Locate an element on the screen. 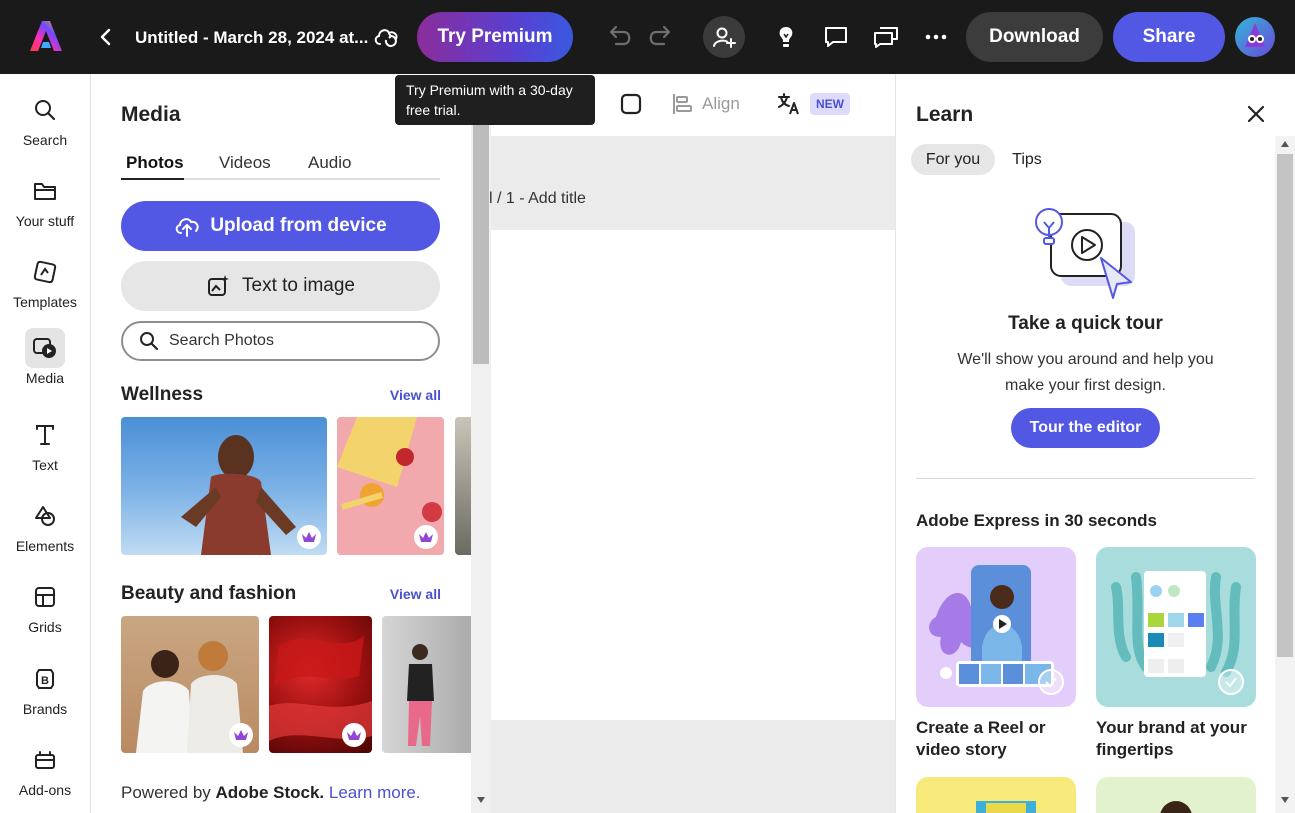 Image resolution: width=1295 pixels, height=813 pixels. brands-icon: B is located at coordinates (45, 679).